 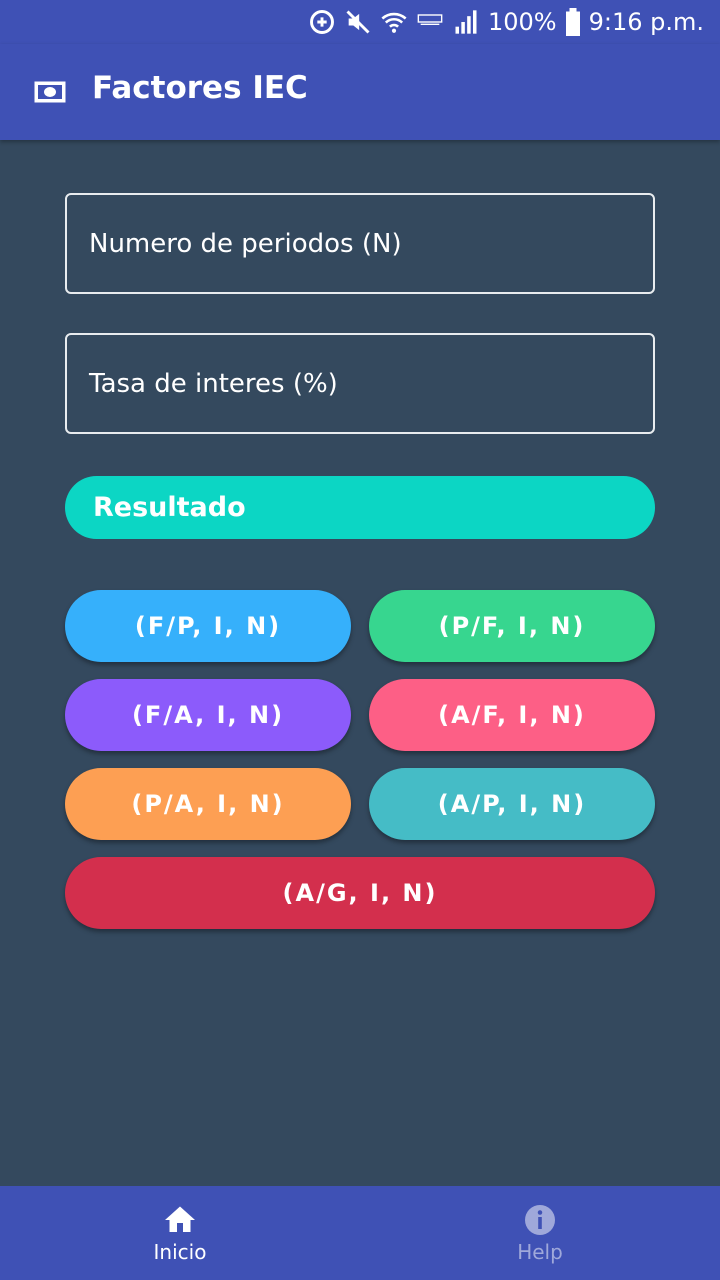 What do you see at coordinates (360, 383) in the screenshot?
I see `interest-rate-input: Tasa de interes (%)` at bounding box center [360, 383].